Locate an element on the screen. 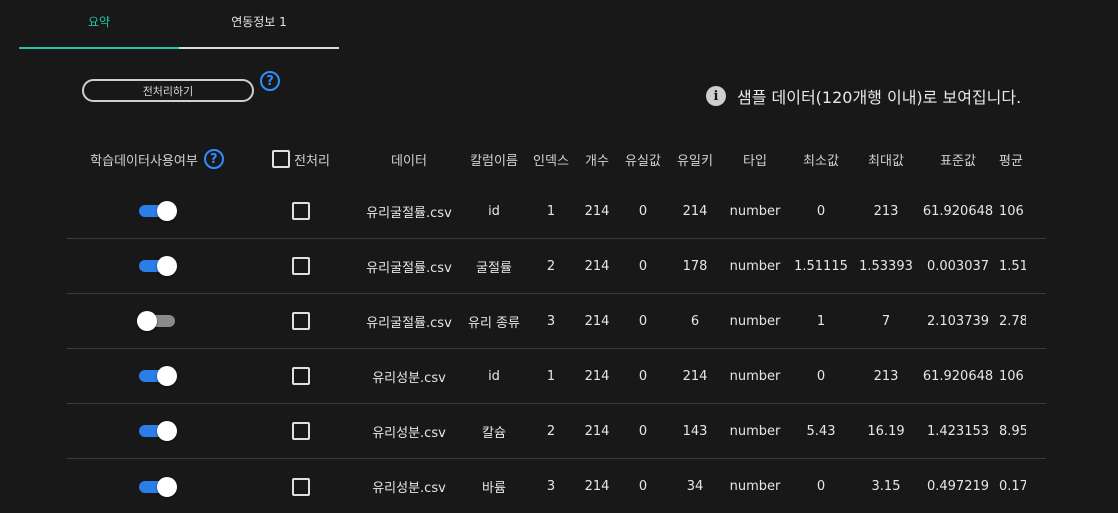 This screenshot has width=1118, height=513. header-unique: 유일키 is located at coordinates (695, 161).